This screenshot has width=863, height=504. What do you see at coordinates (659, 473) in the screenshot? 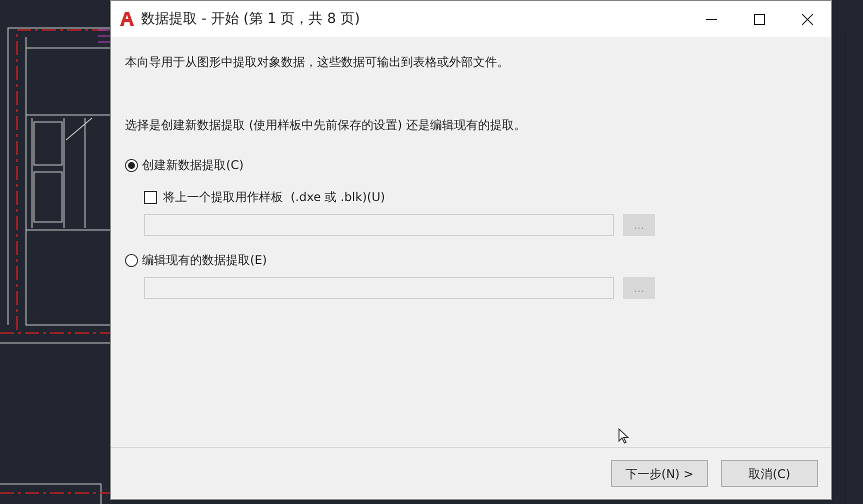
I see `next-button: 下一步(N) >` at bounding box center [659, 473].